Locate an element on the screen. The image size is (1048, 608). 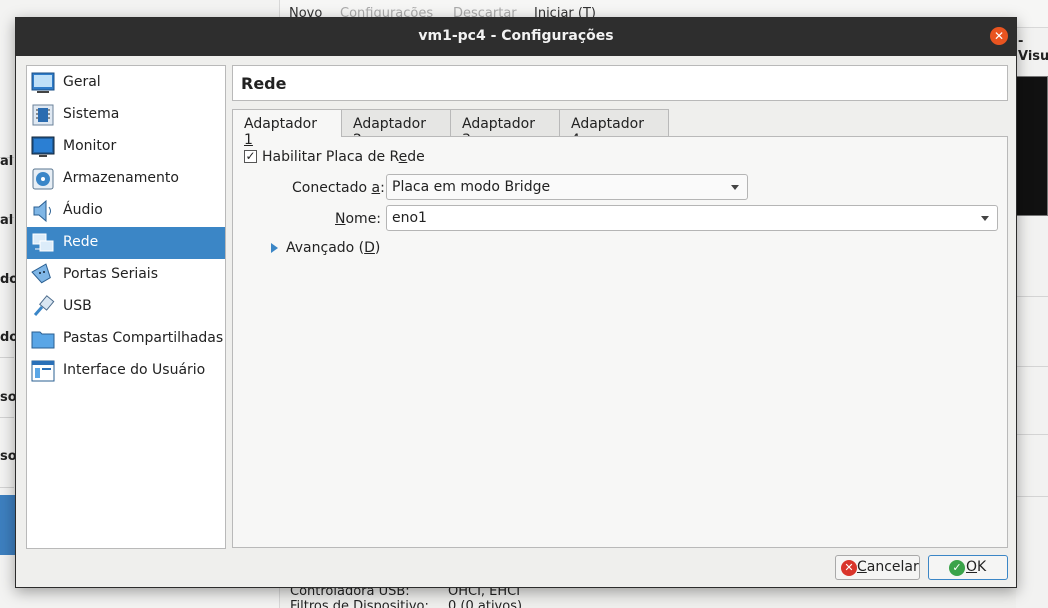
enable-adapter-checkbox: ✓ is located at coordinates (250, 156).